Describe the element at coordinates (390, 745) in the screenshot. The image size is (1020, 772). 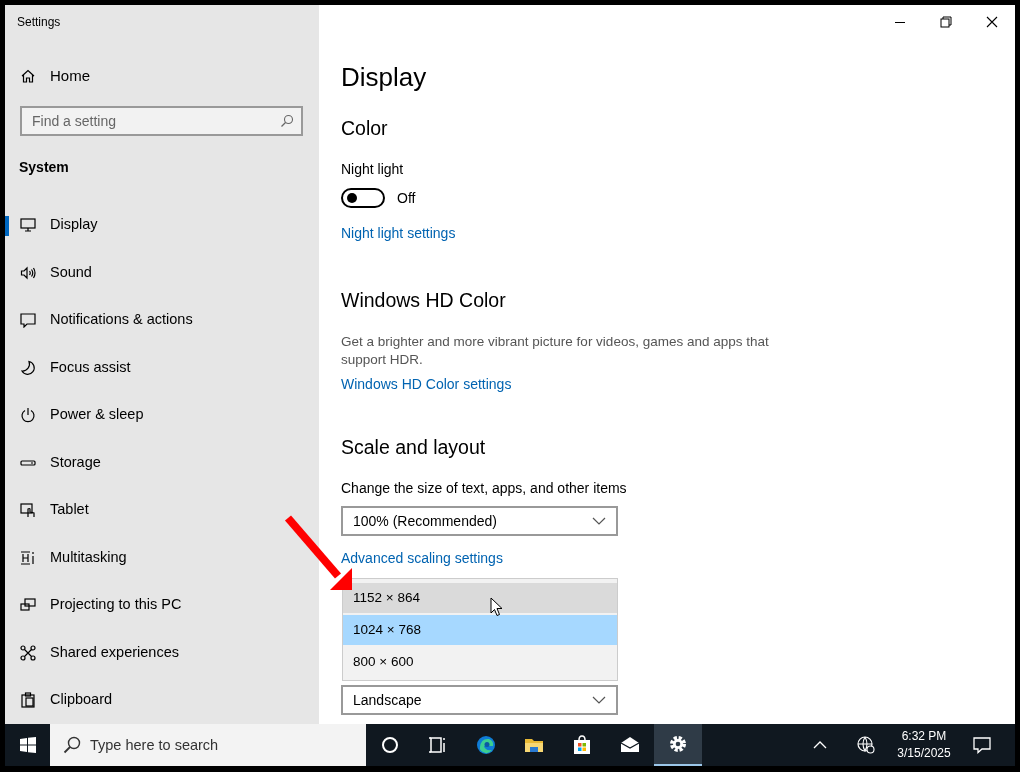
I see `circle-icon` at that location.